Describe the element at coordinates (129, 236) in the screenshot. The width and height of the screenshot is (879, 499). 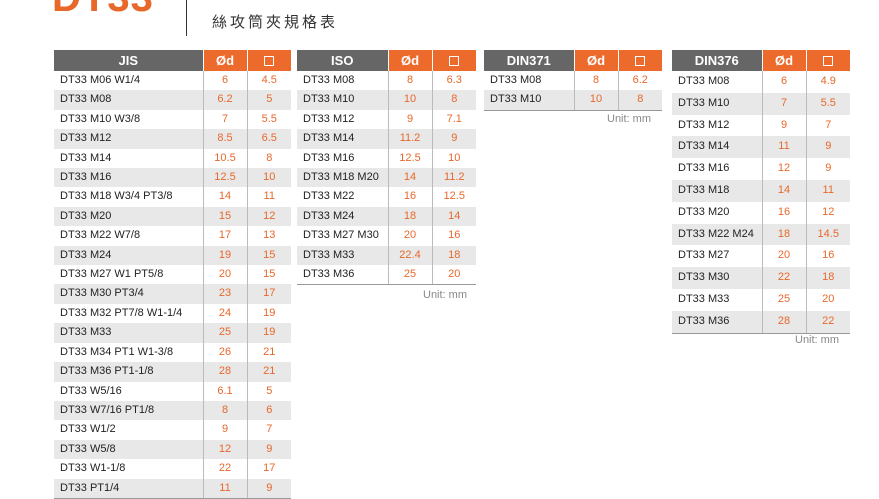
I see `model-cell: DT33 M22 W7/8` at that location.